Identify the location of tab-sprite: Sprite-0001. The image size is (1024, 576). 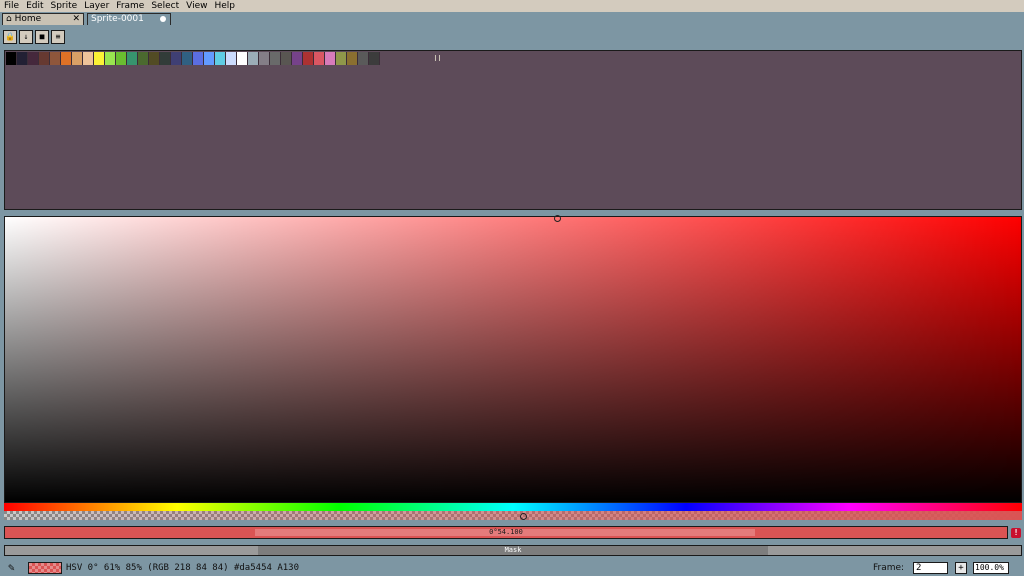
(129, 19).